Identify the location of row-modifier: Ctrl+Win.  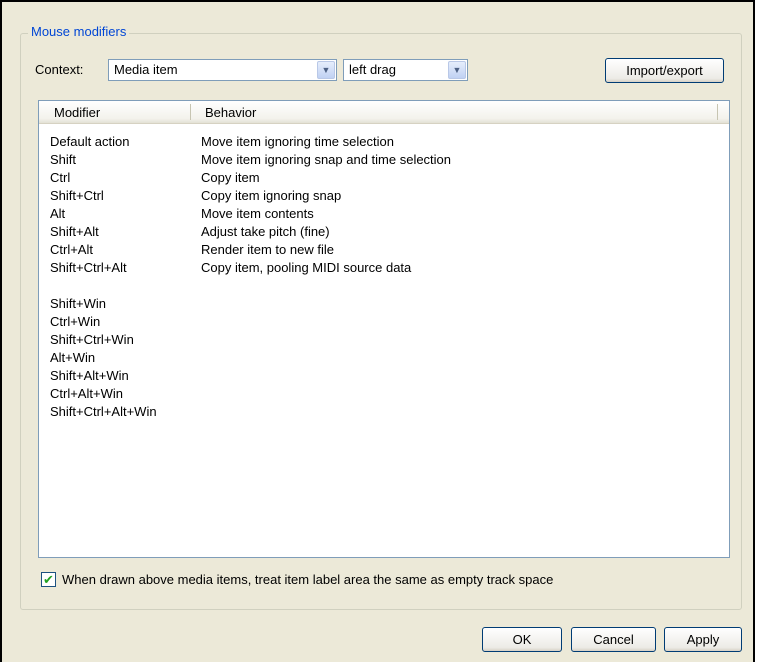
(75, 321).